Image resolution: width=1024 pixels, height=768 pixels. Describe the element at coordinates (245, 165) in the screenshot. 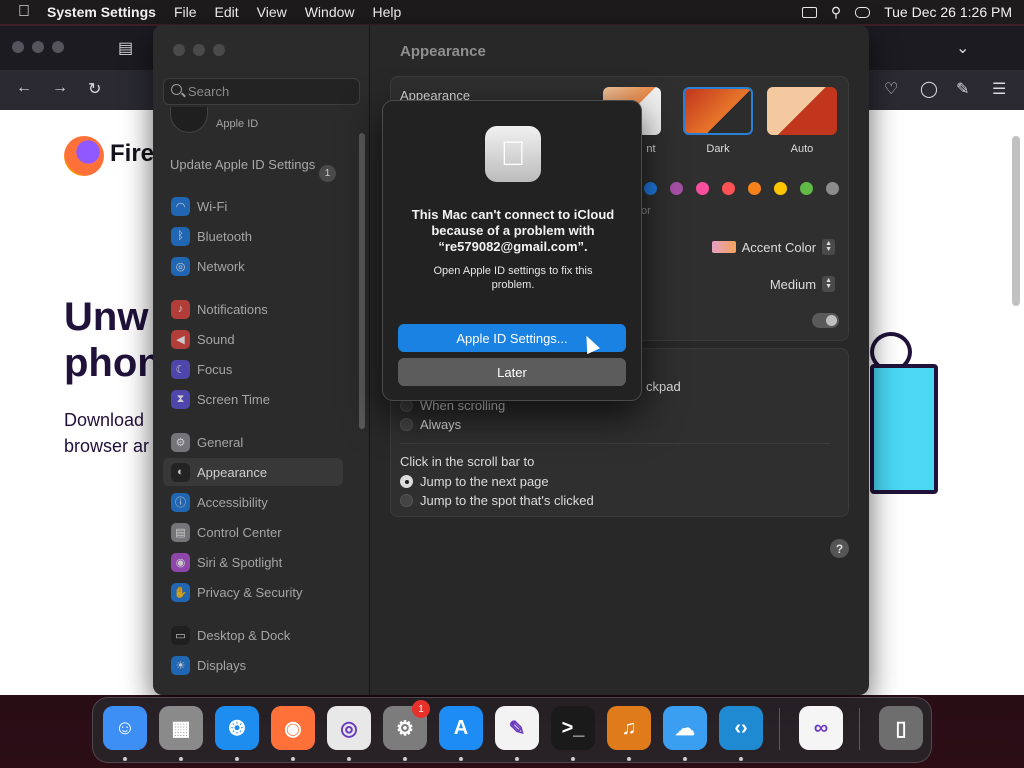

I see `sidebar-item-update-apple-id: Update Apple ID Settings` at that location.